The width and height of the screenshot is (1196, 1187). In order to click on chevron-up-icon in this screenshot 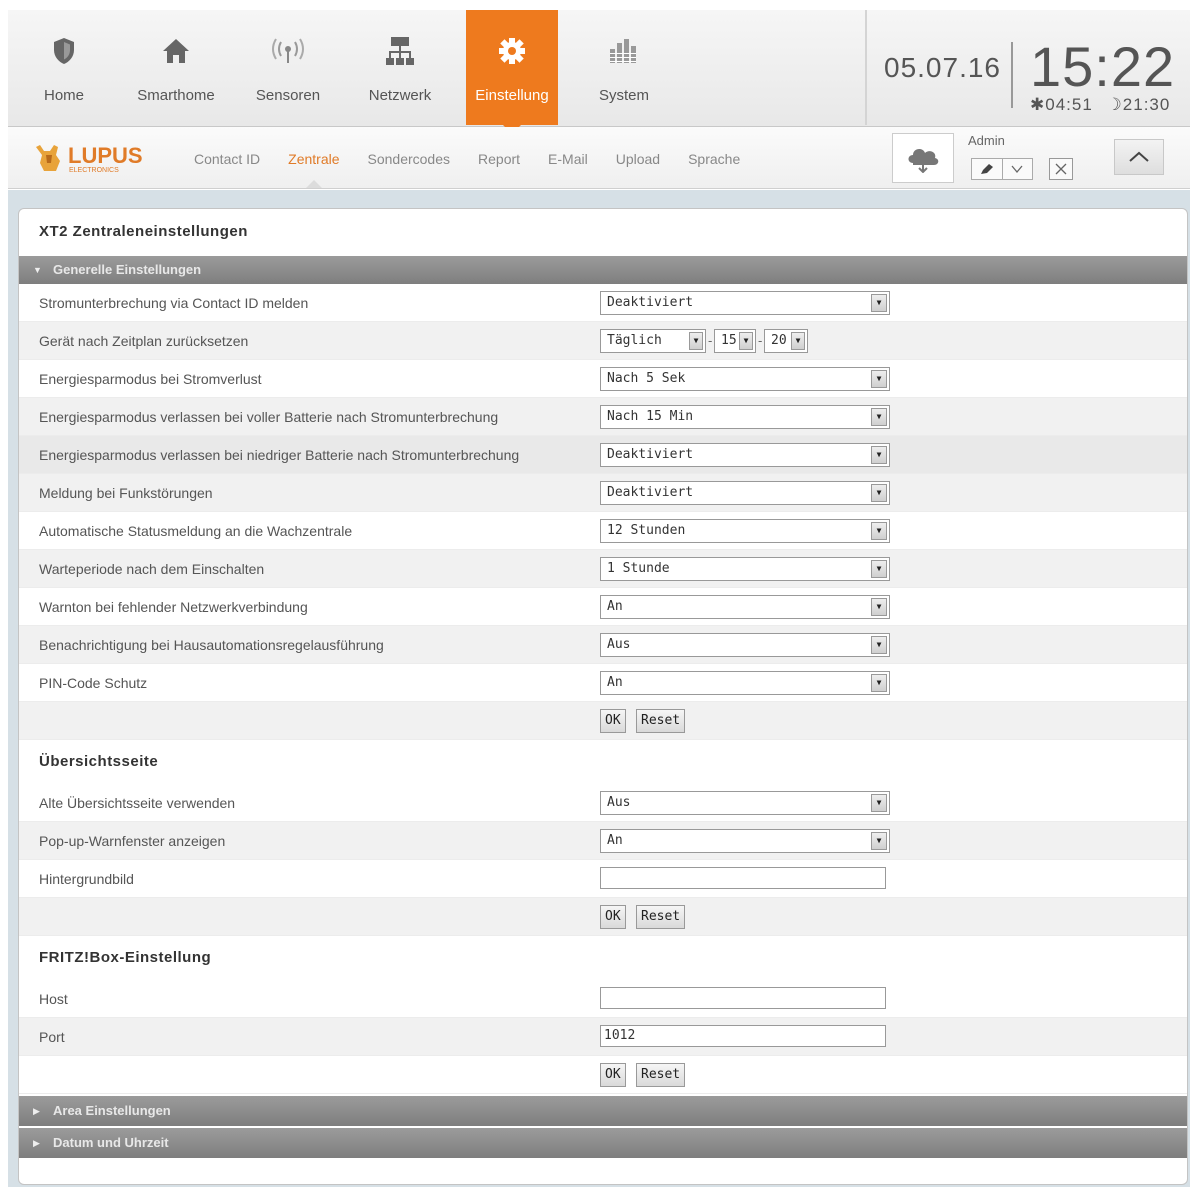, I will do `click(1139, 156)`.